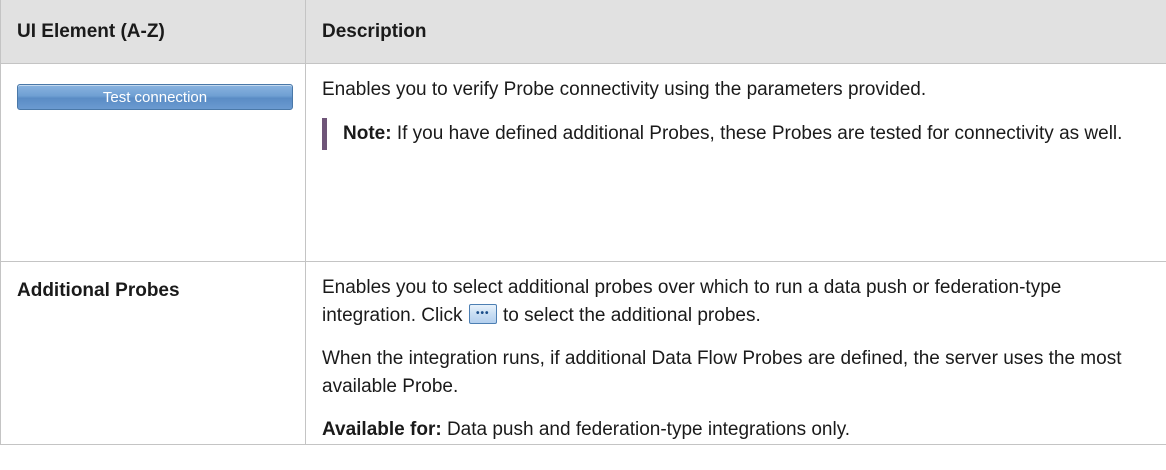 The image size is (1166, 470). I want to click on table-header-row: UI Element (A-Z) Description, so click(583, 32).